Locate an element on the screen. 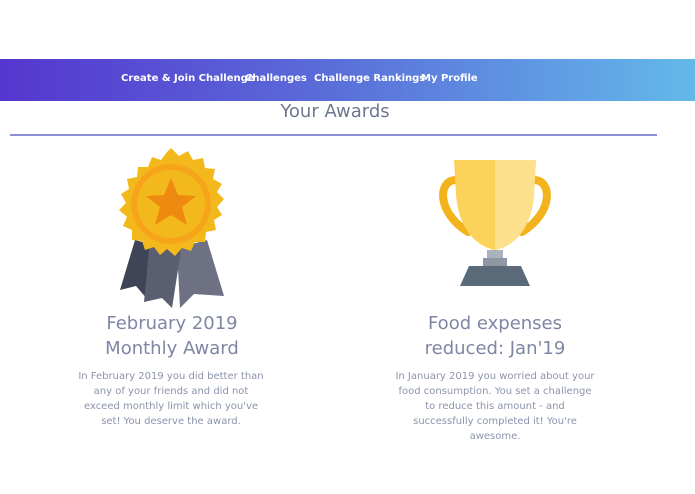 This screenshot has height=494, width=695. award-title-line-1: February 2019 is located at coordinates (172, 323).